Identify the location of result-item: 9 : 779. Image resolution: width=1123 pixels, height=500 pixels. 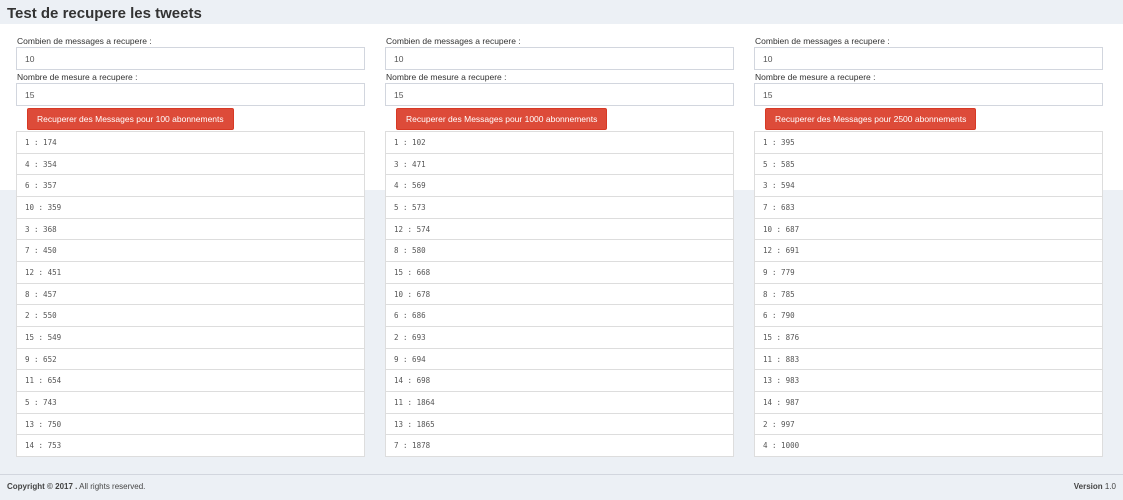
(928, 272).